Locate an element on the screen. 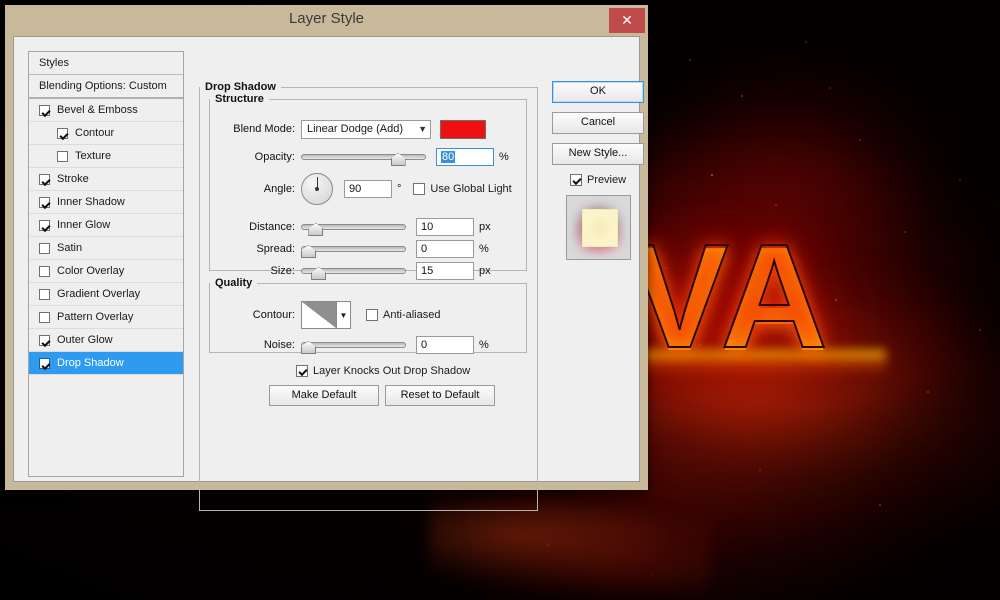 The image size is (1000, 600). style-item-gradient-overlay: Gradient Overlay is located at coordinates (106, 294).